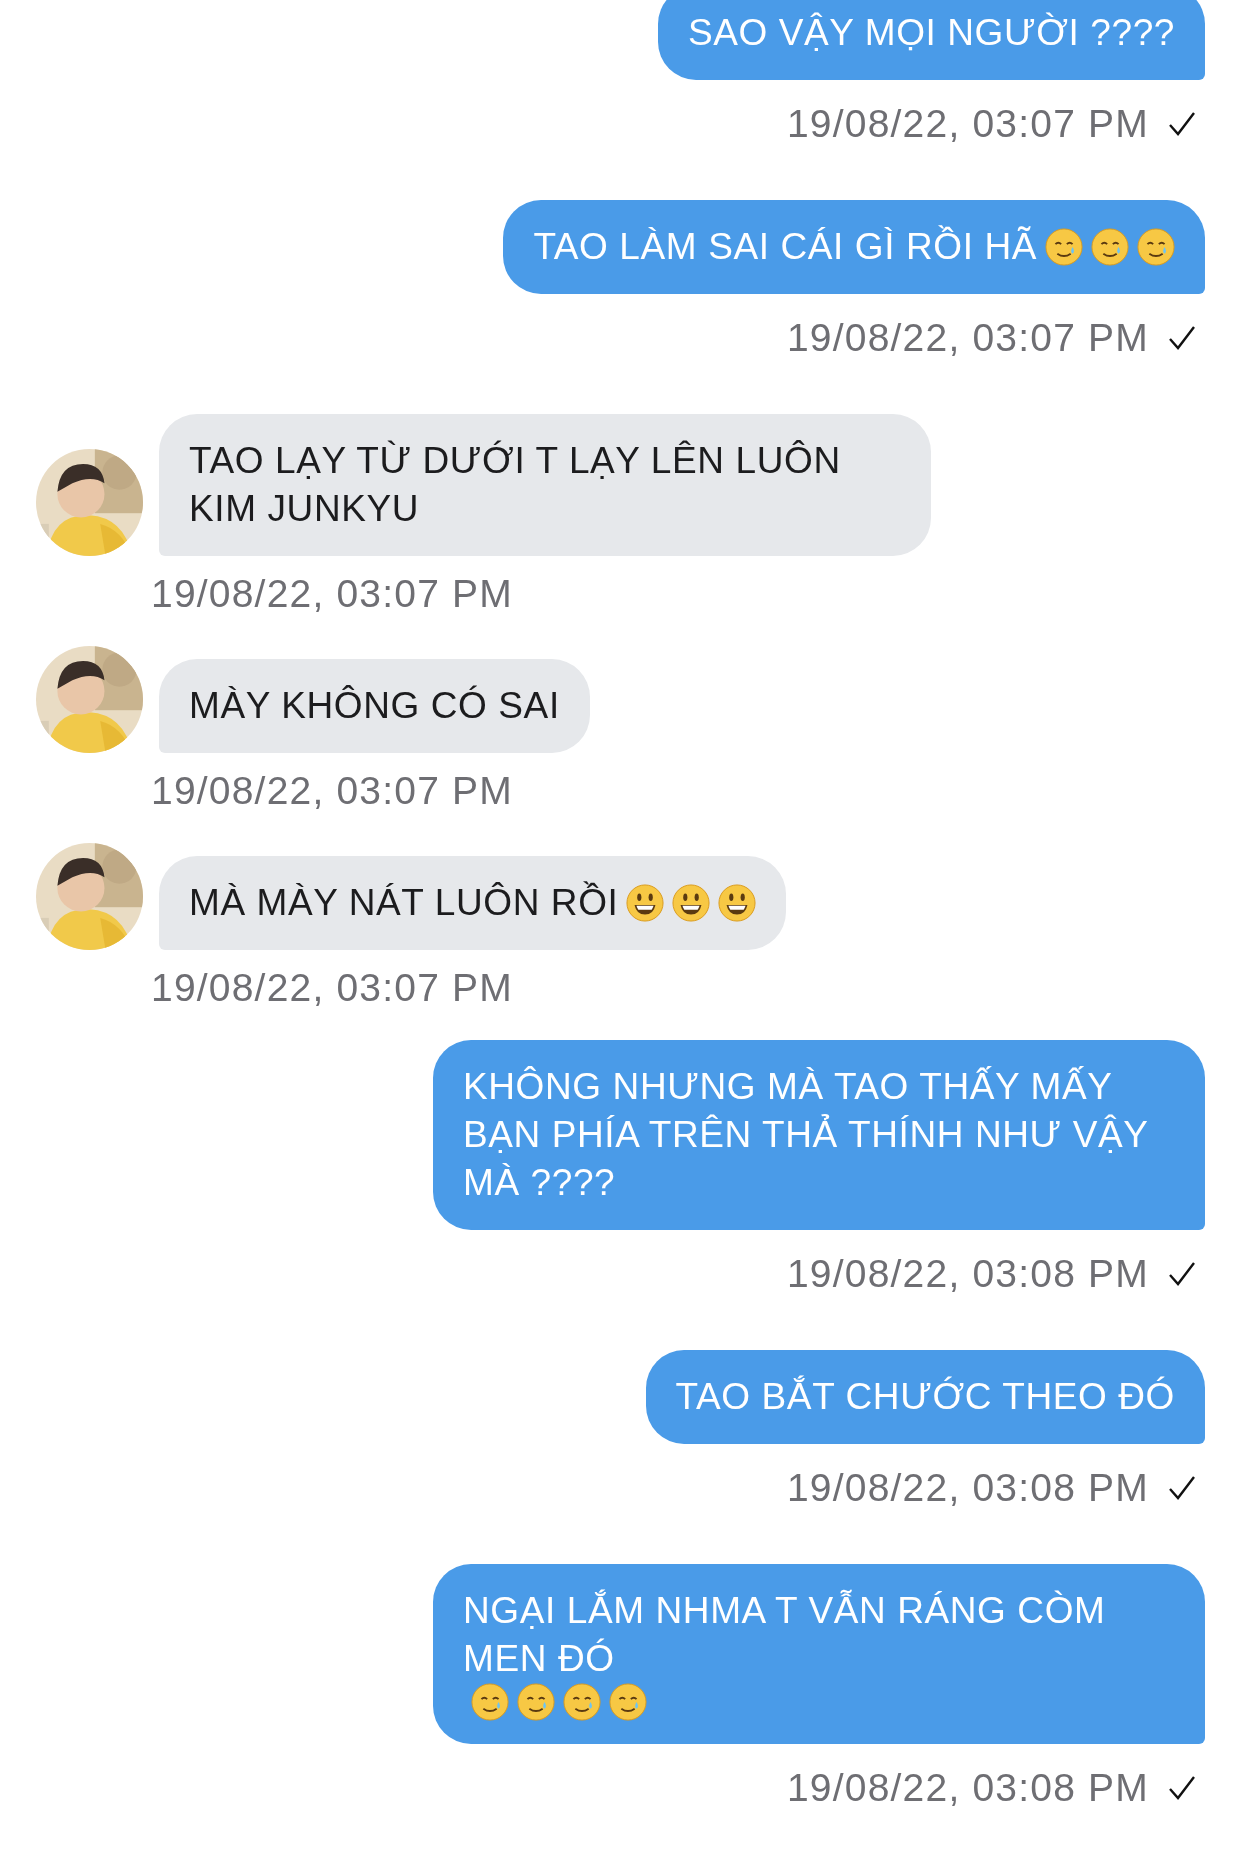 The image size is (1242, 1861). I want to click on message-text: MÀ MÀY NÁT LUÔN RỒI, so click(404, 902).